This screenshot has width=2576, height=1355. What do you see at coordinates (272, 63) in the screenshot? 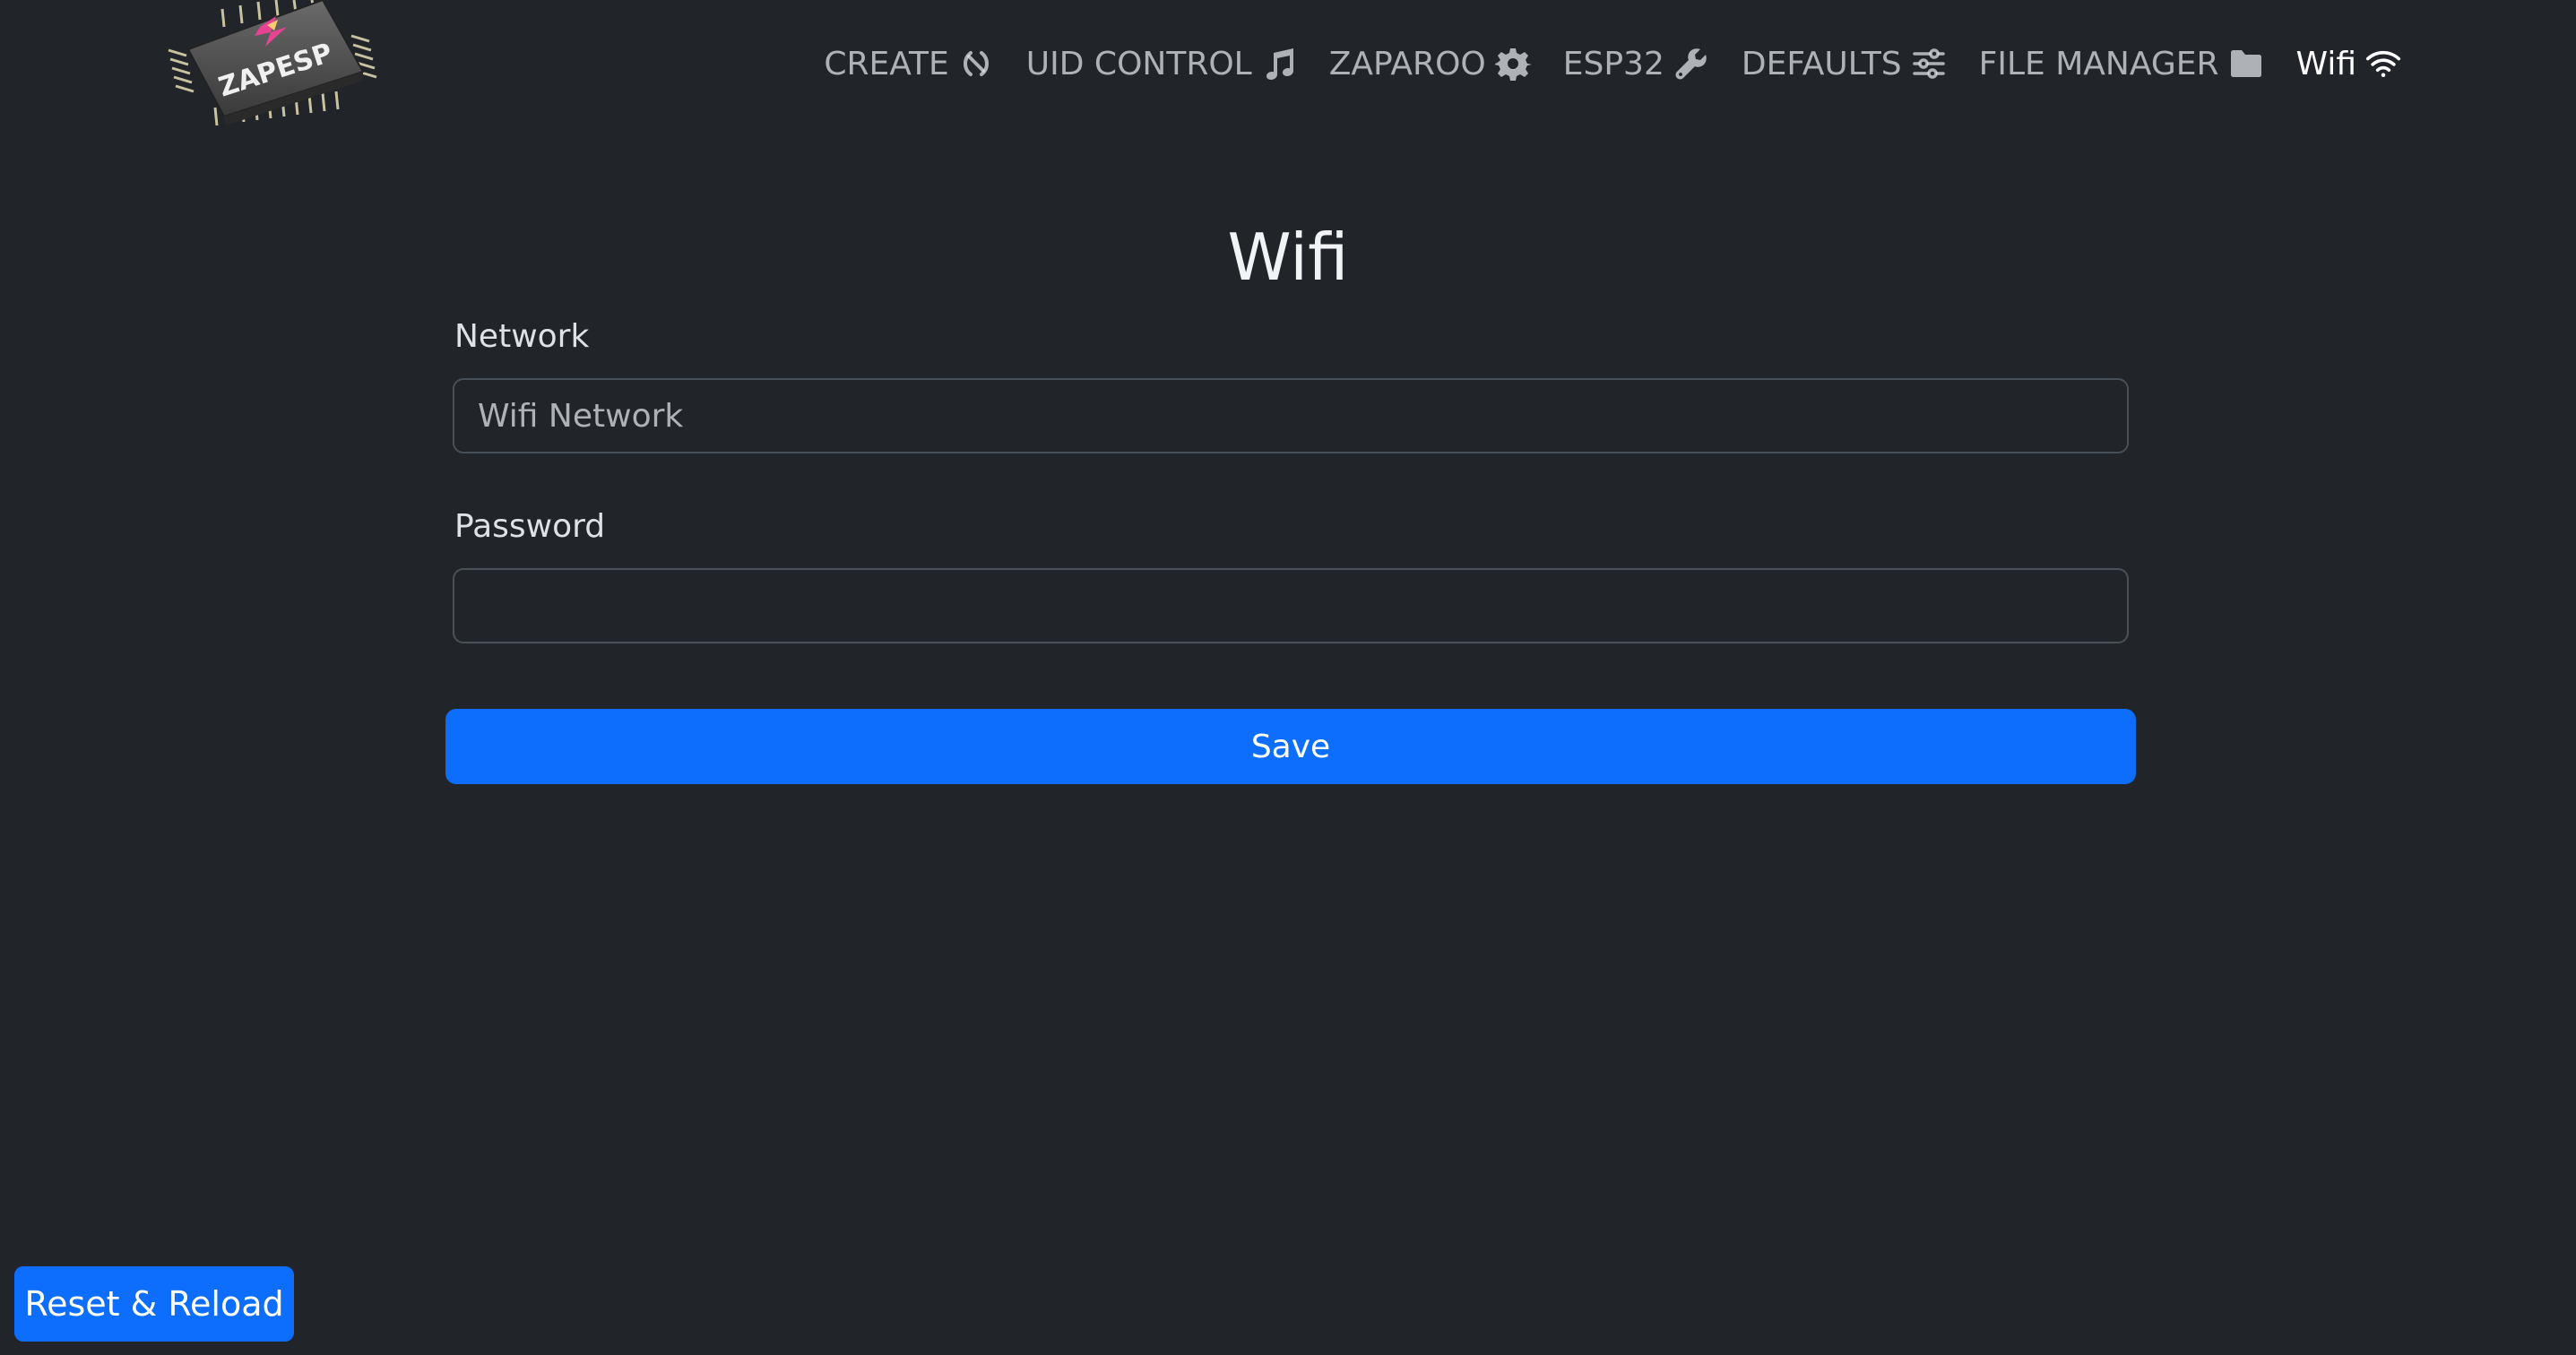
I see `zapesp-logo: ZAPESP` at bounding box center [272, 63].